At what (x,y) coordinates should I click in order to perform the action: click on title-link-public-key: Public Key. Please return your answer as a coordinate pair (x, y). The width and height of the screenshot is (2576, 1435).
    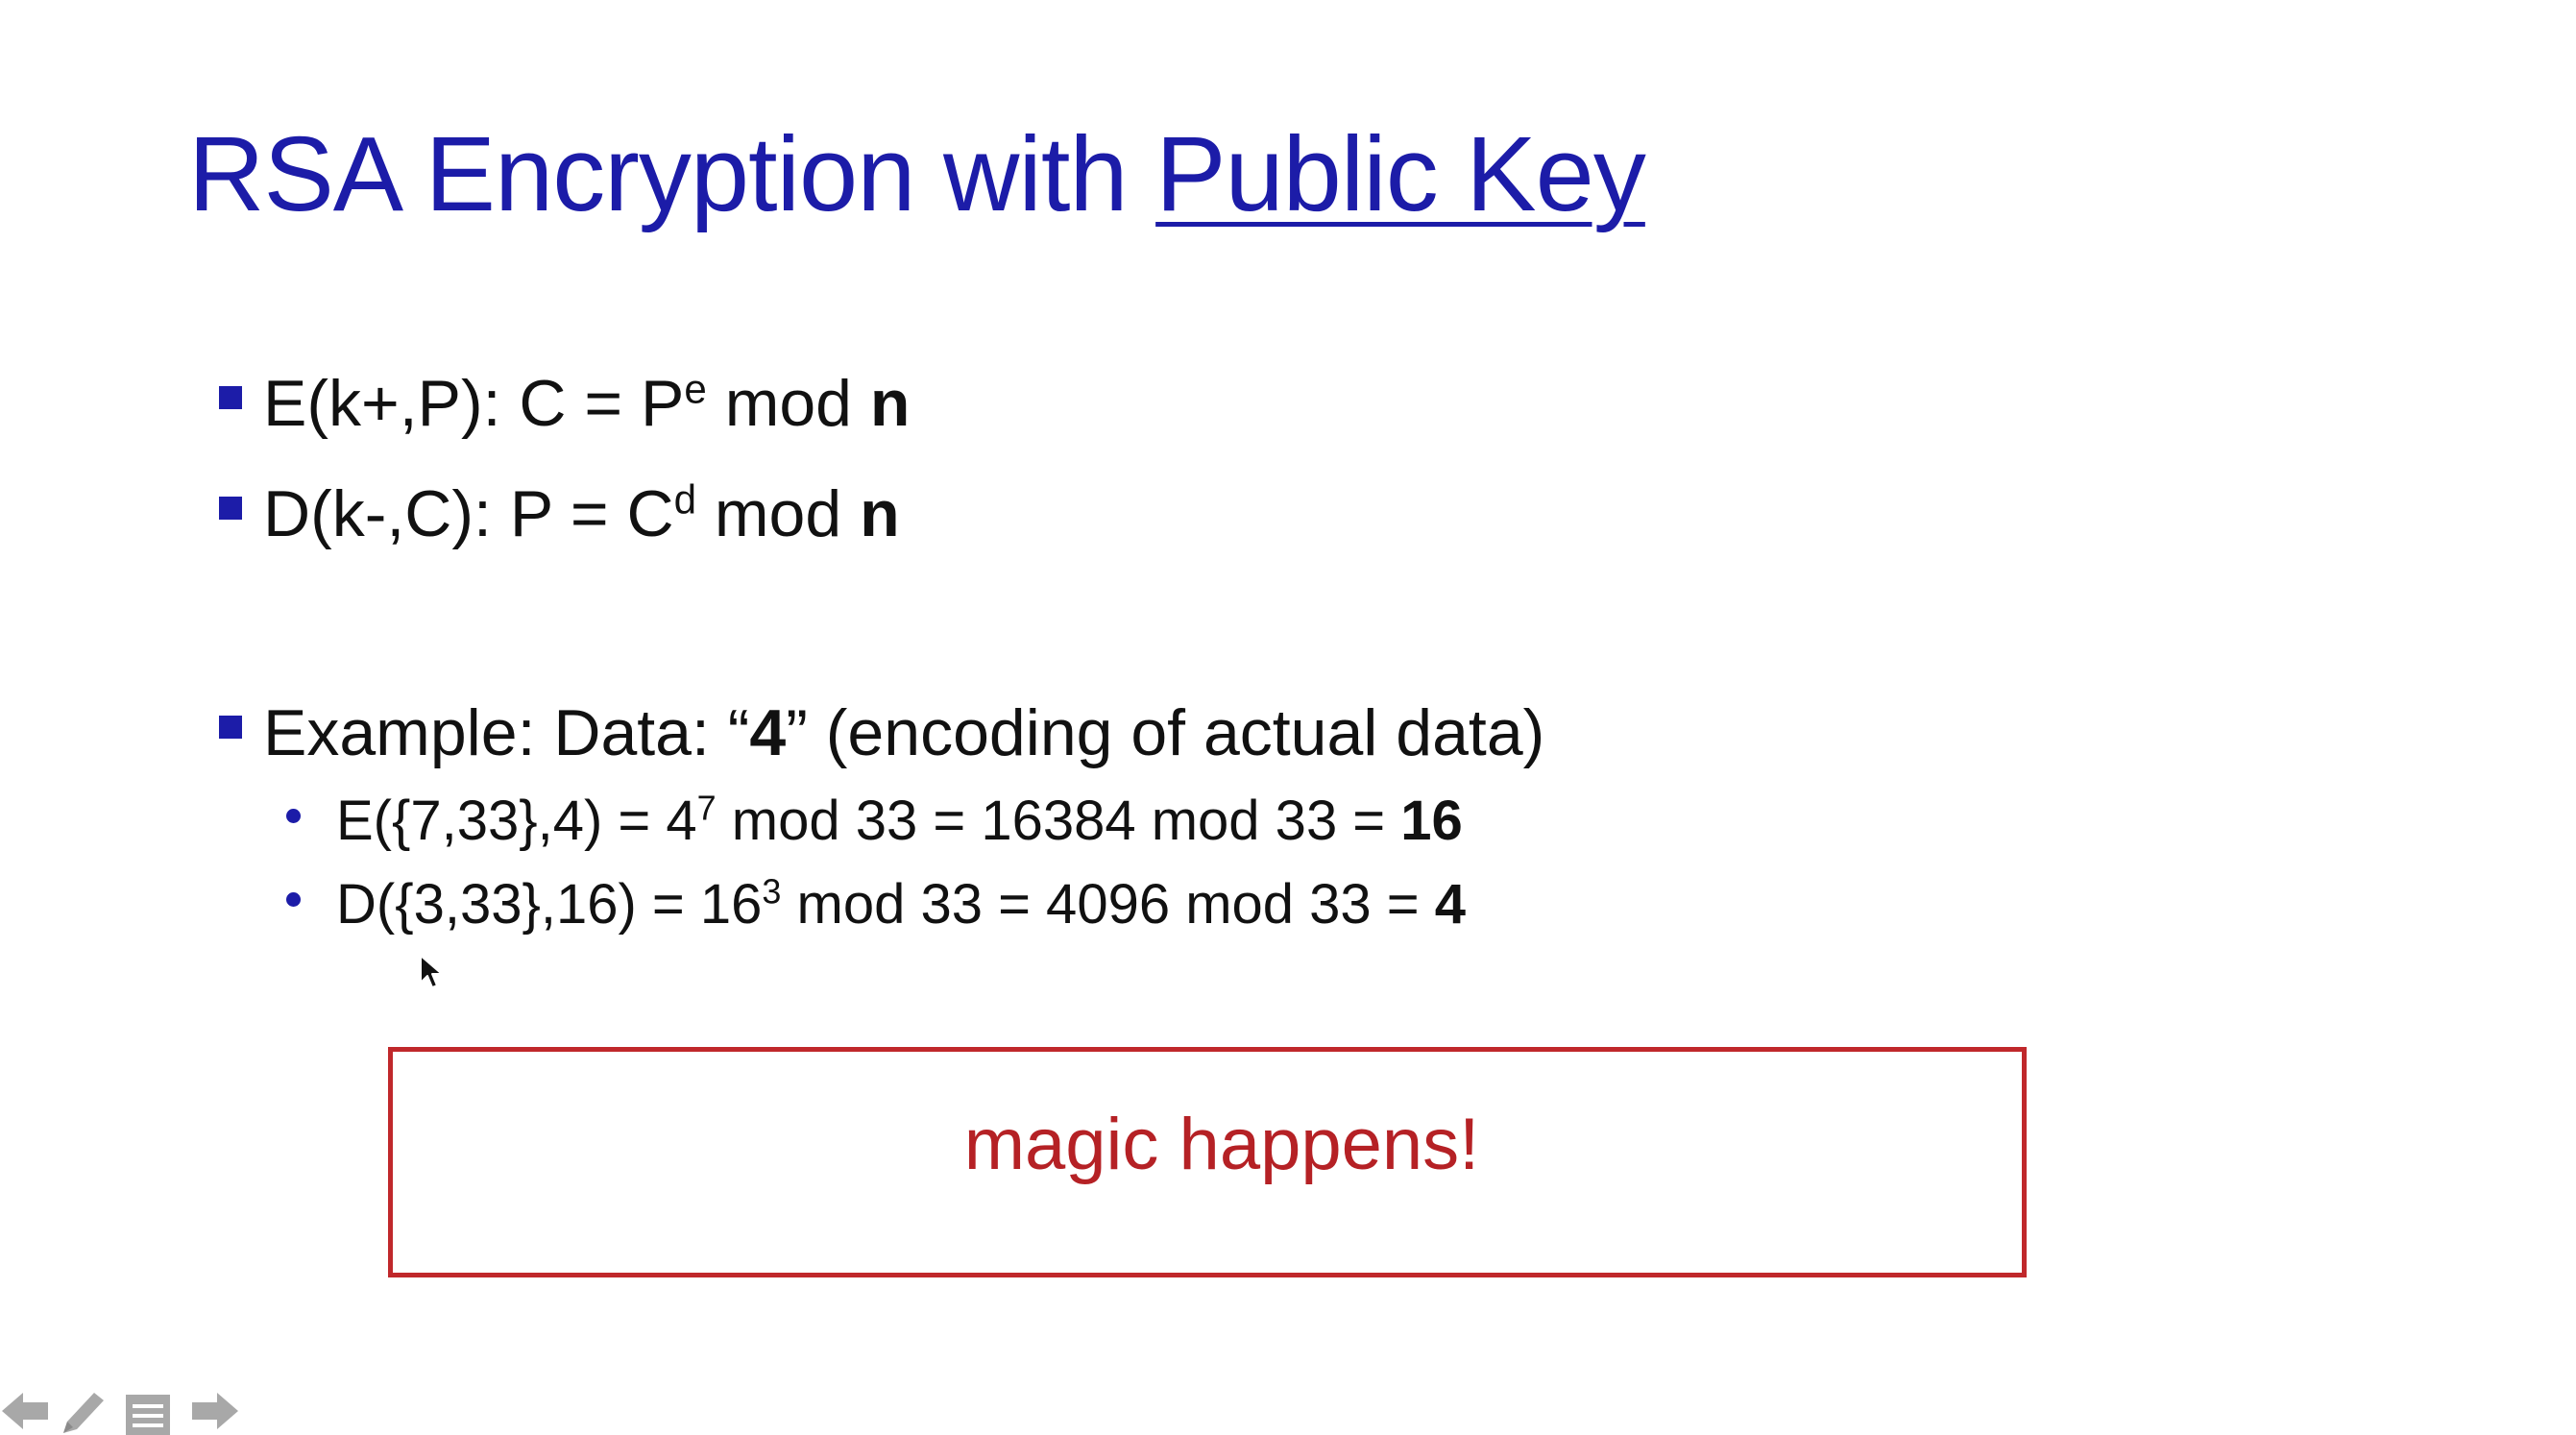
    Looking at the image, I should click on (1400, 174).